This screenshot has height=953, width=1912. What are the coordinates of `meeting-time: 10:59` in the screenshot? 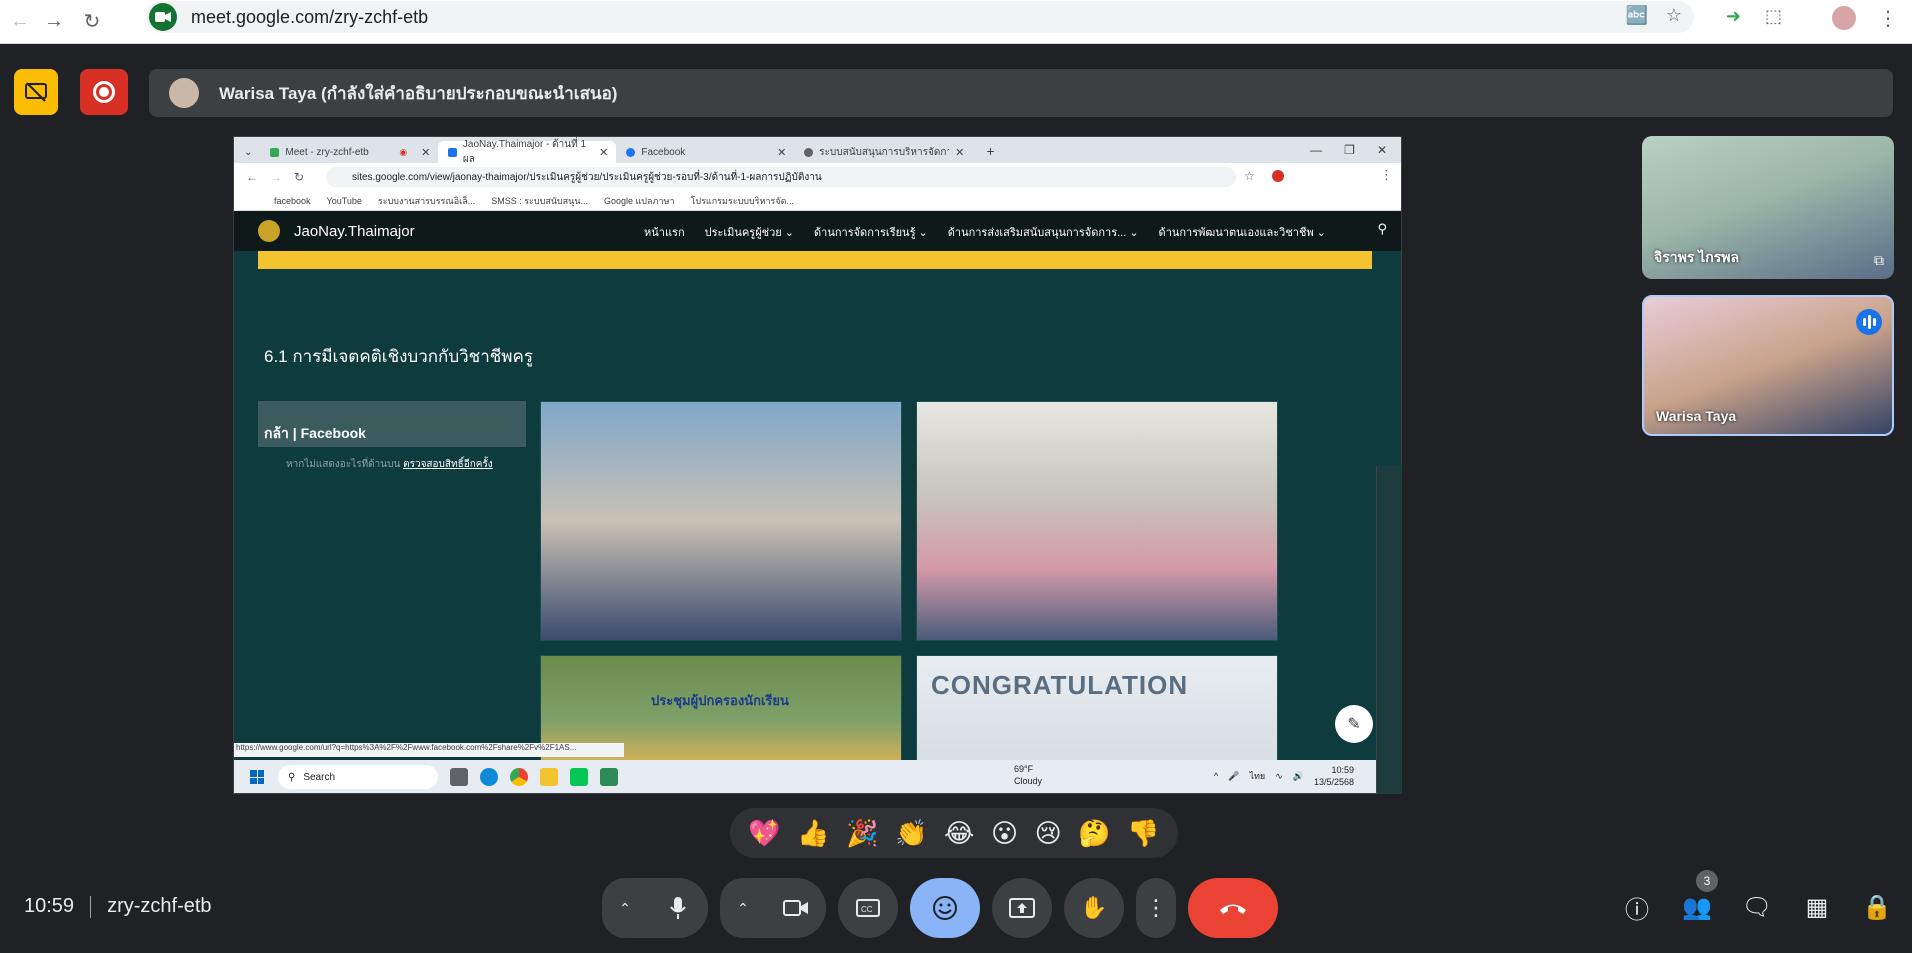 It's located at (49, 906).